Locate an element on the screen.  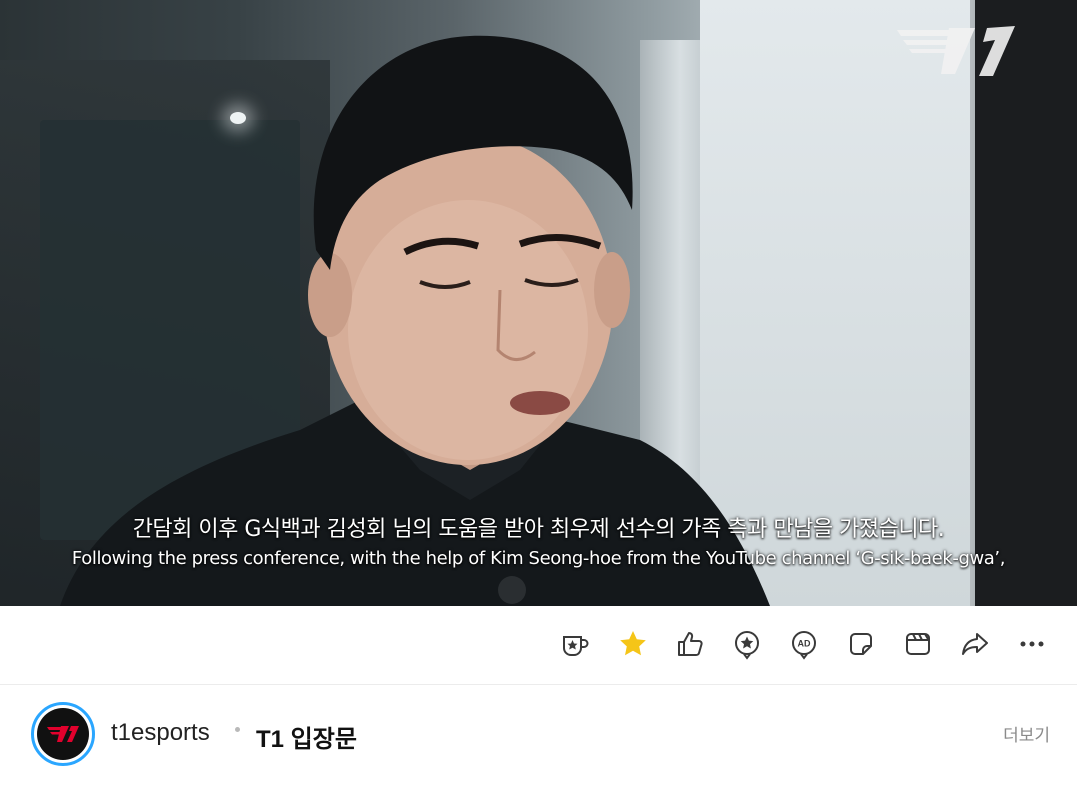
t1-brand-logo is located at coordinates (956, 51).